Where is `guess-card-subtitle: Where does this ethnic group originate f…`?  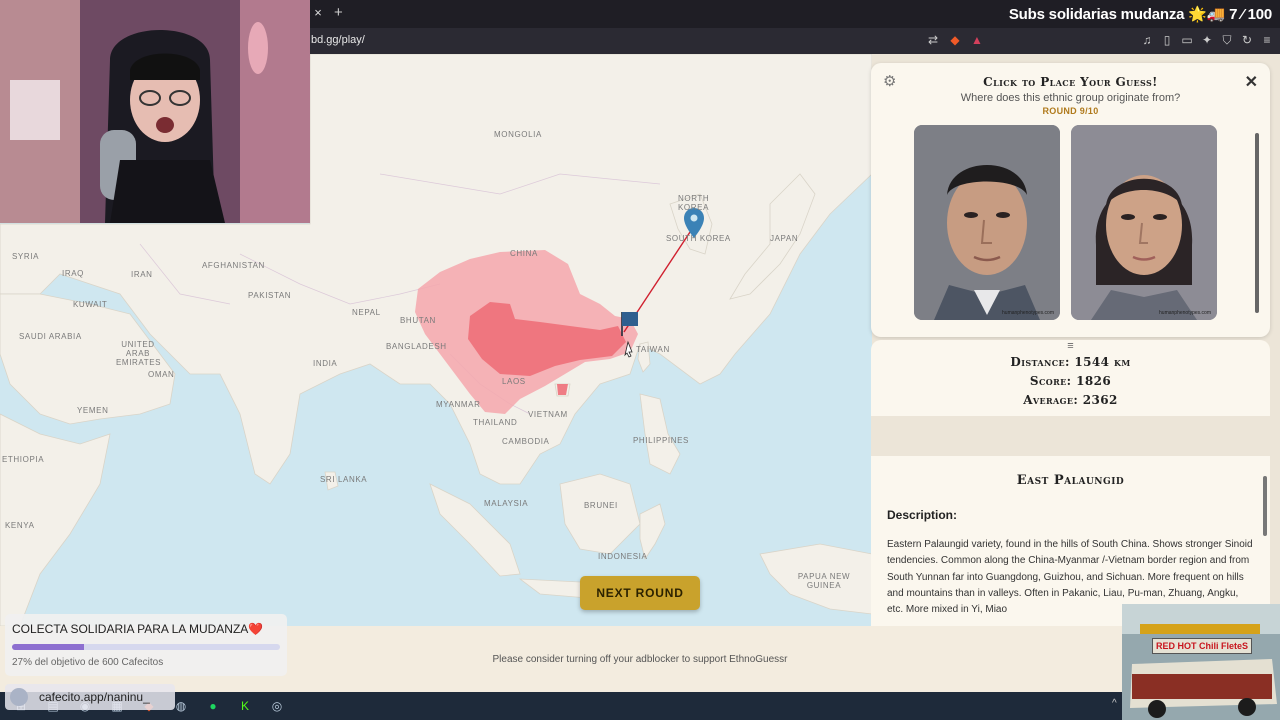
guess-card-subtitle: Where does this ethnic group originate f… is located at coordinates (1070, 98).